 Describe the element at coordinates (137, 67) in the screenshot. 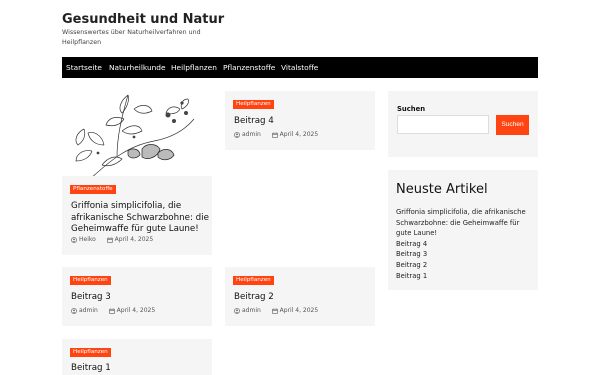

I see `nav-item-naturheilkunde: Naturheilkunde` at that location.